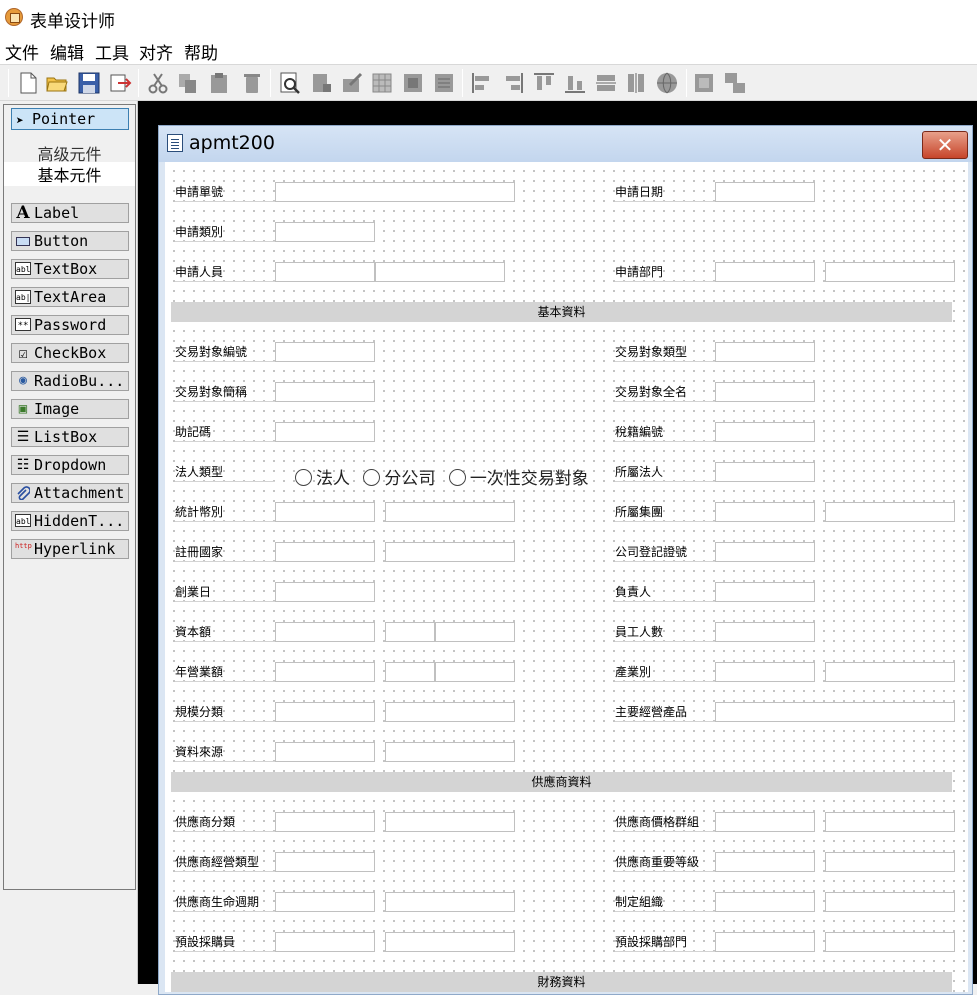  Describe the element at coordinates (325, 272) in the screenshot. I see `field-applicant-id` at that location.